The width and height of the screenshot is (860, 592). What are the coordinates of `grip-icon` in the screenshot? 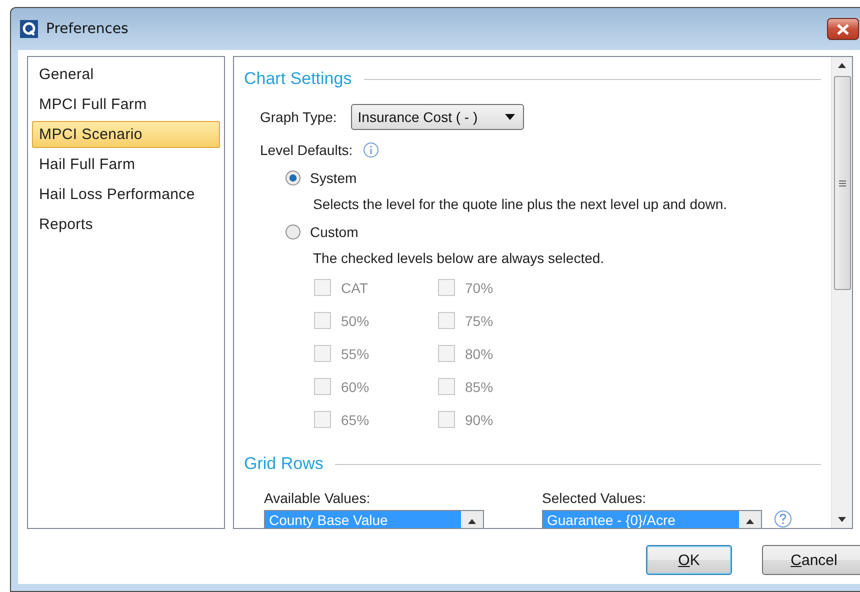 It's located at (842, 183).